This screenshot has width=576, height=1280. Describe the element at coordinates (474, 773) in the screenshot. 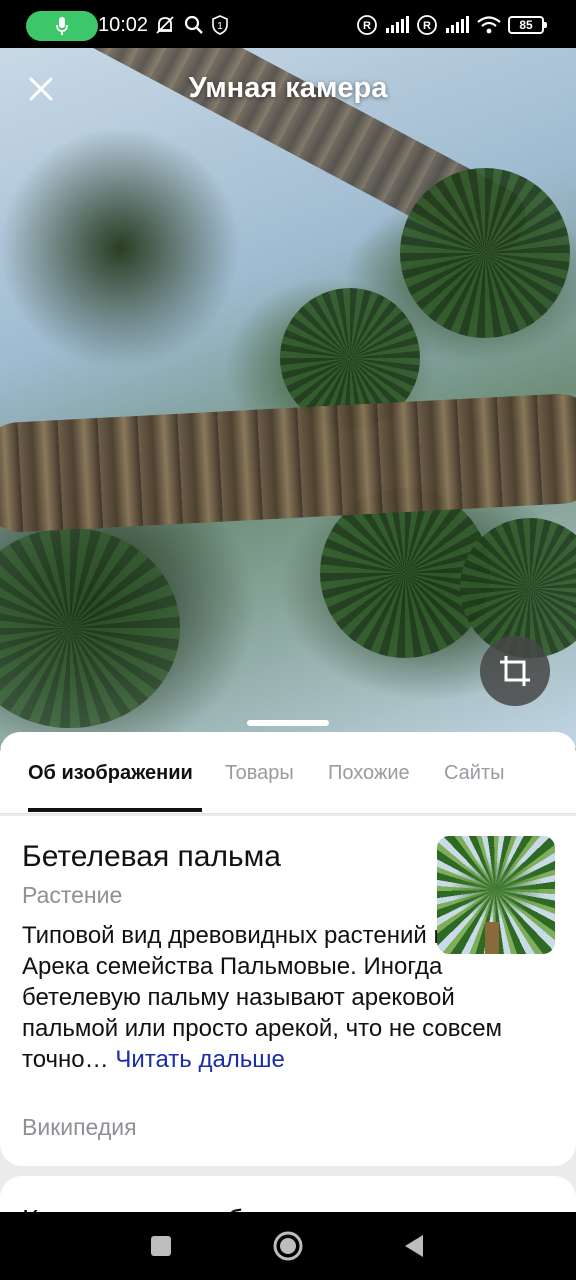

I see `tab-sites: Сайты` at that location.